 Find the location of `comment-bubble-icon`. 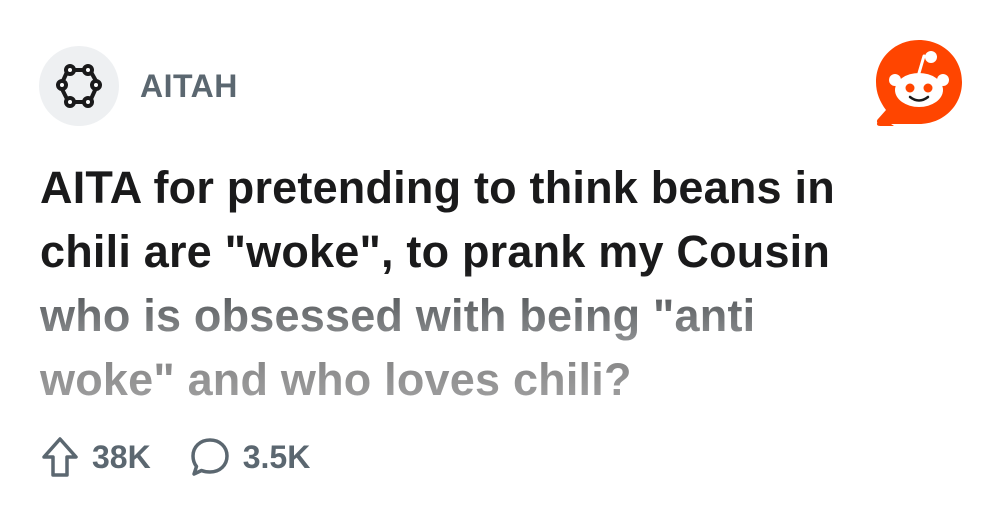

comment-bubble-icon is located at coordinates (209, 457).